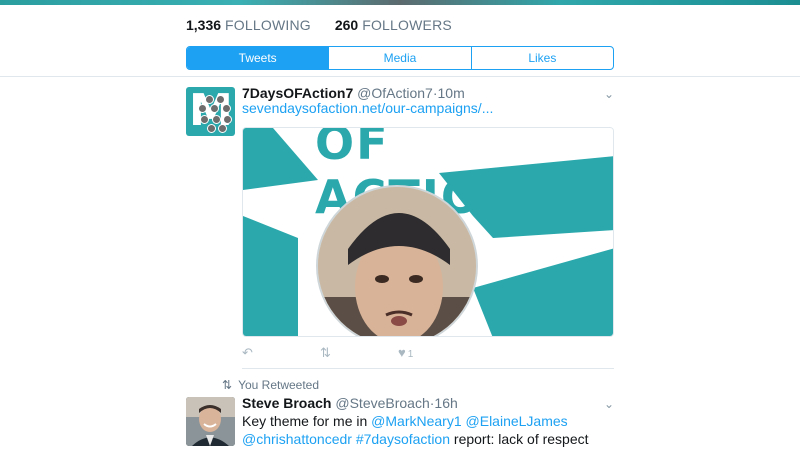 The image size is (800, 450). I want to click on mention-link: @MarkNeary1, so click(416, 421).